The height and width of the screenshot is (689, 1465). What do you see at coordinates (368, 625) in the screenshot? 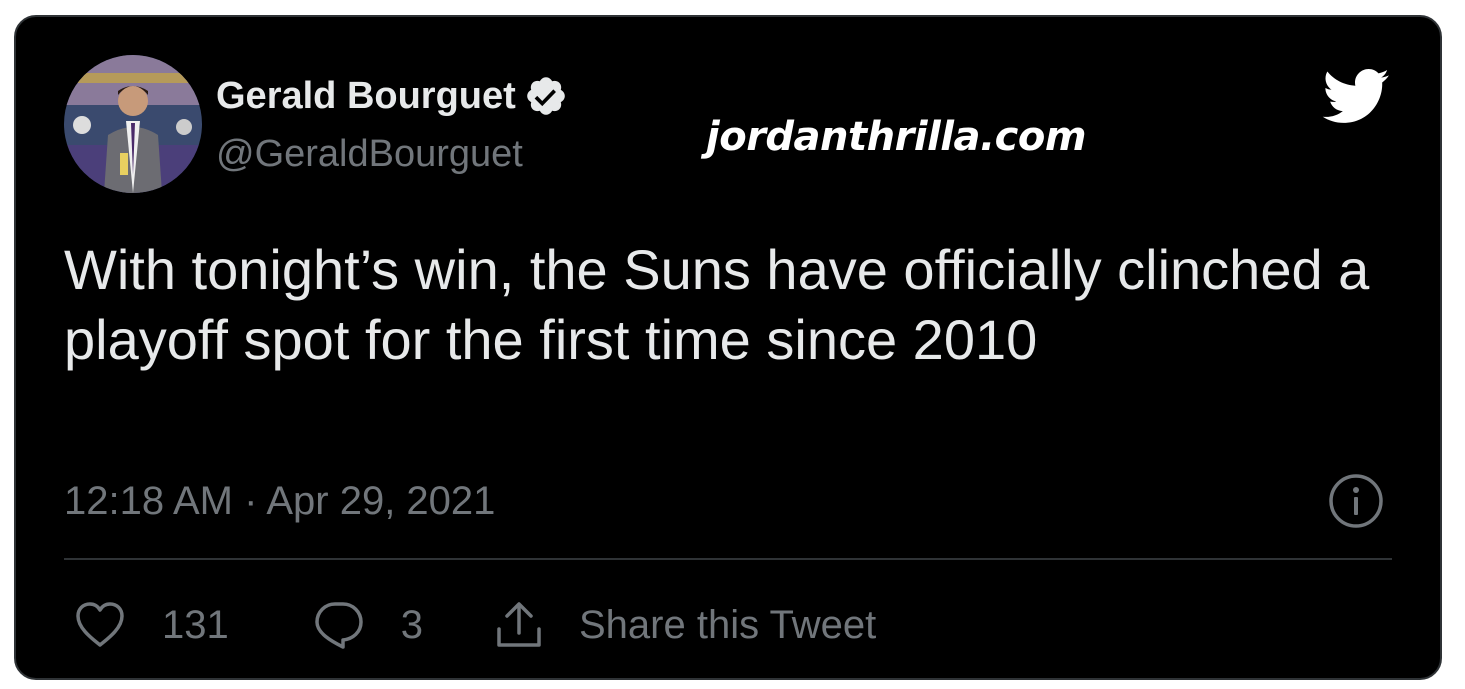
I see `reply-button: 3` at bounding box center [368, 625].